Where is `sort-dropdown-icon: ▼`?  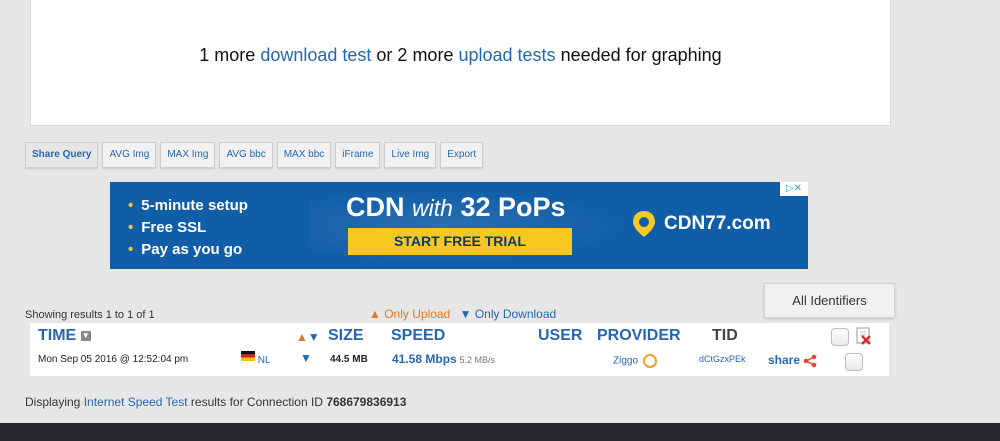
sort-dropdown-icon: ▼ is located at coordinates (85, 335).